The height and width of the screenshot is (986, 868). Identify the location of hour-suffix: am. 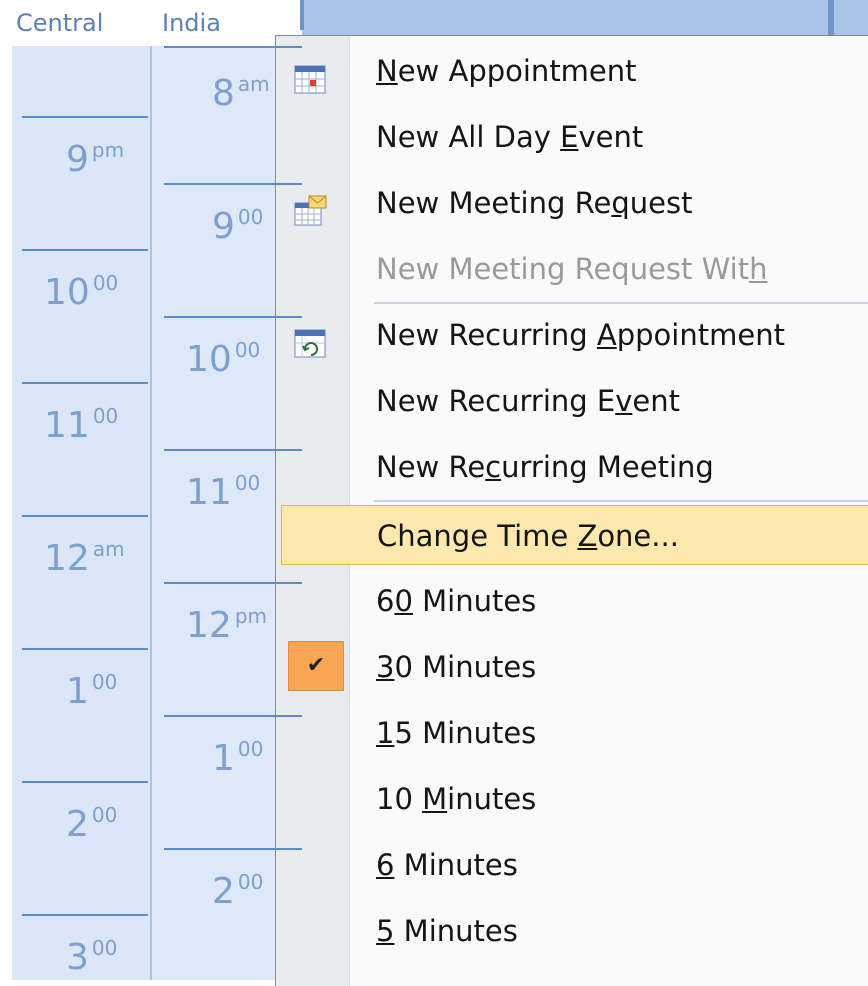
(108, 549).